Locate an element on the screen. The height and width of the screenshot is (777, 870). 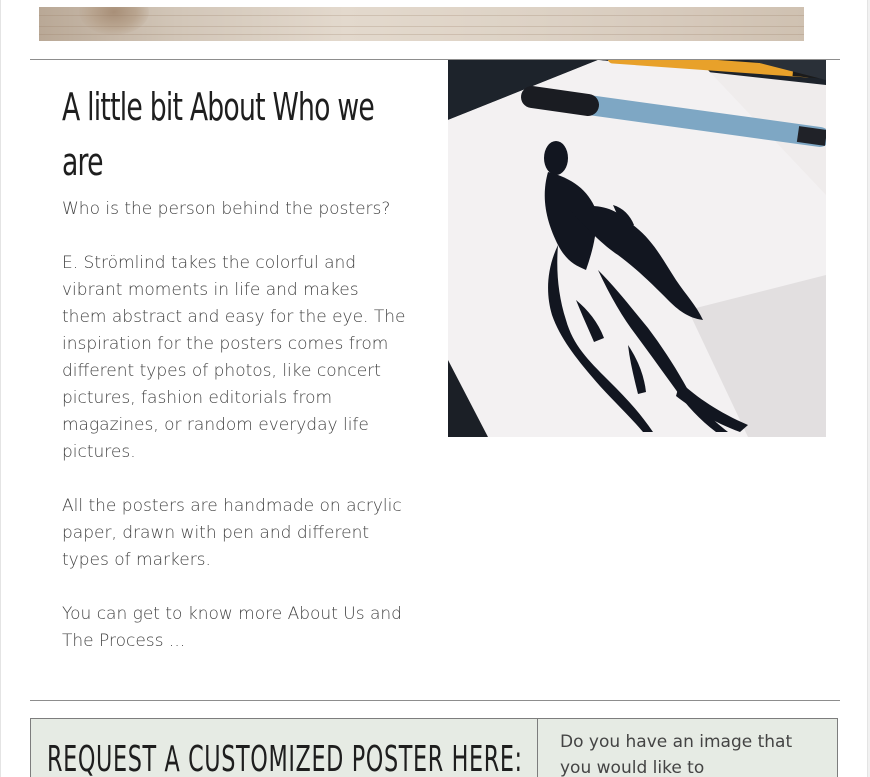
about-intro: Who is the person behind the posters? is located at coordinates (226, 209).